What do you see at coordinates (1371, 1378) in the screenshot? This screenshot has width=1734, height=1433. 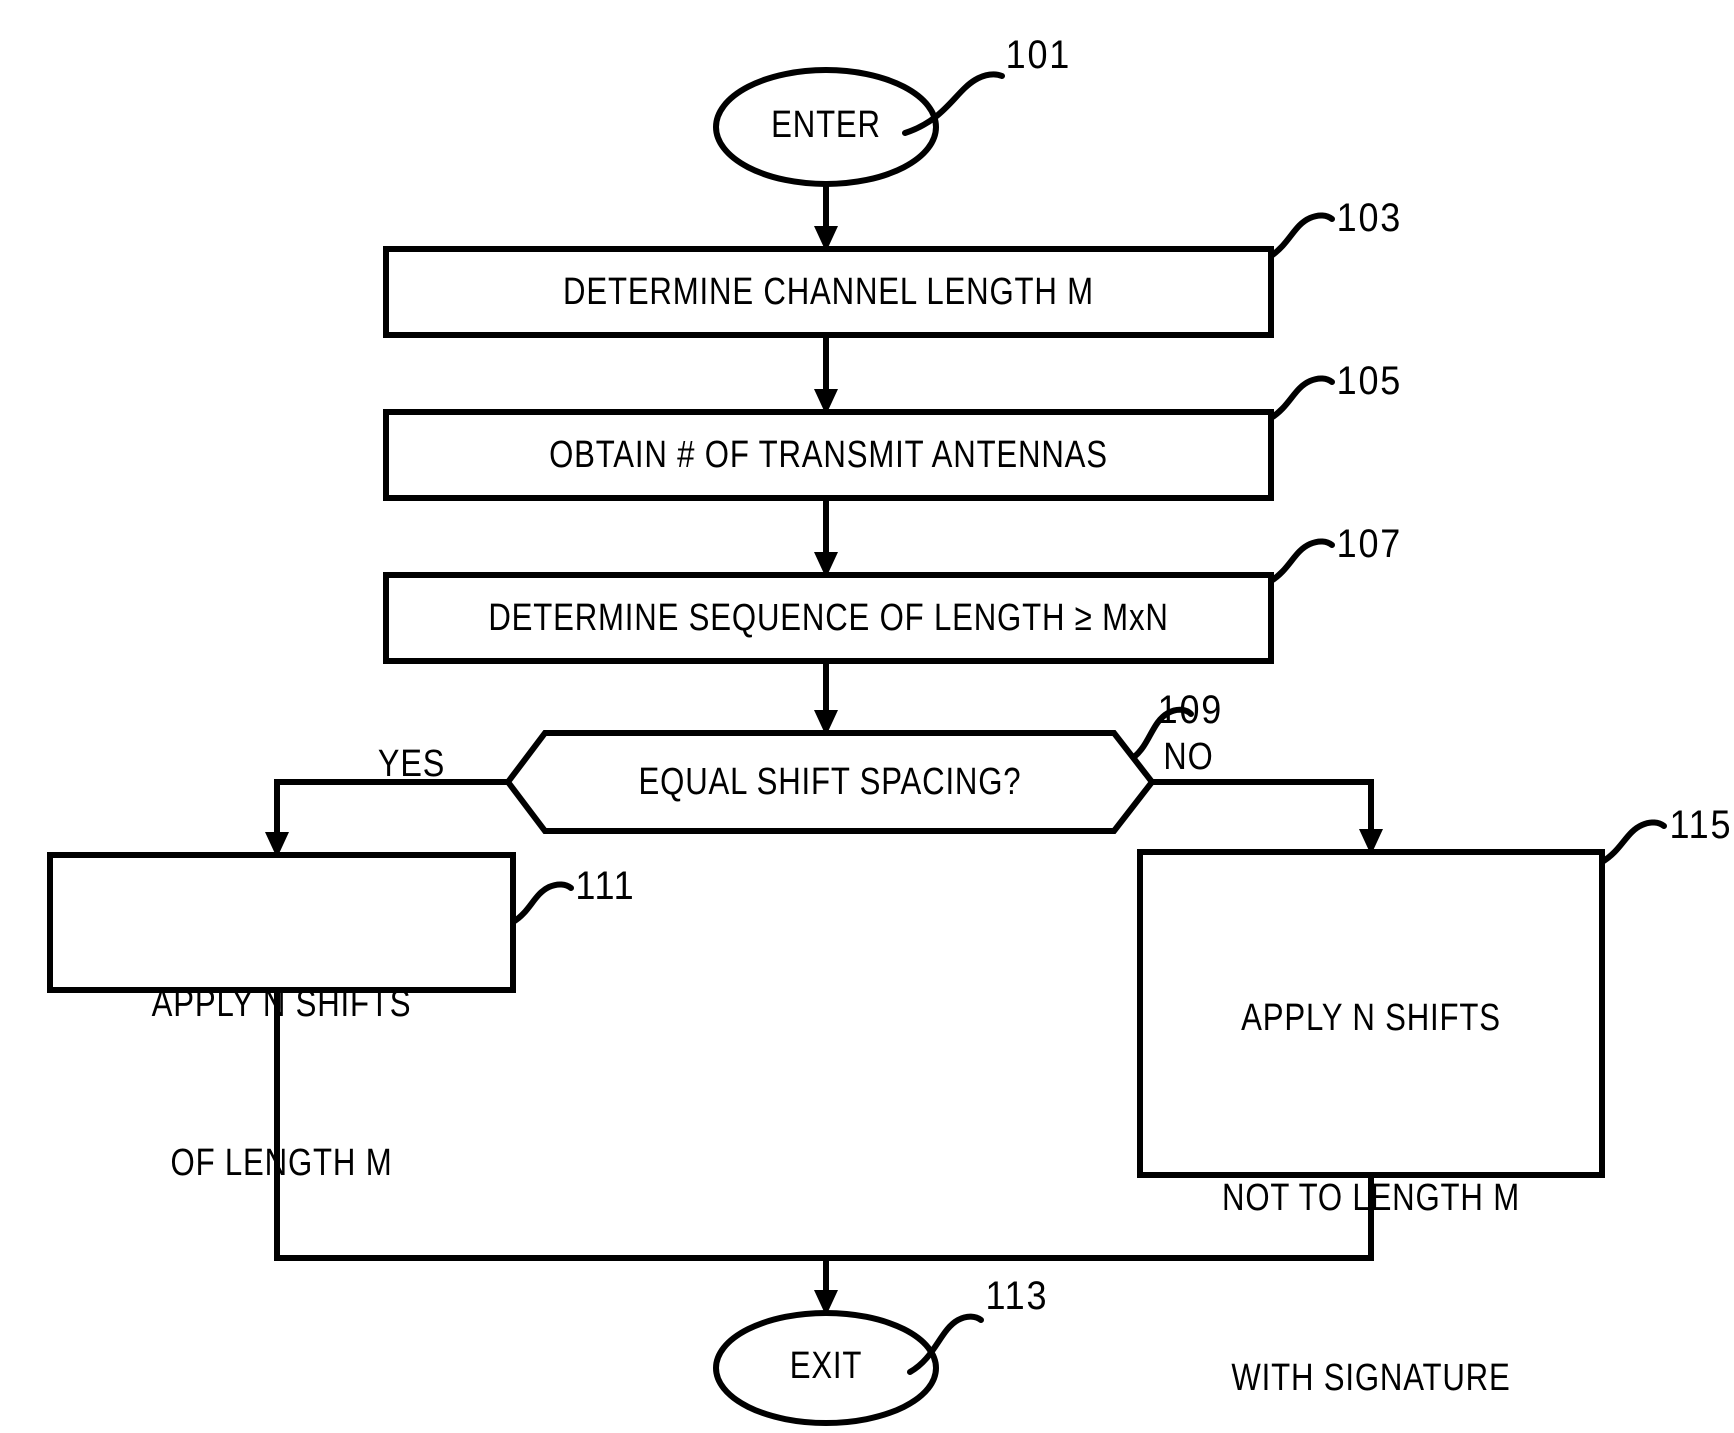 I see `process-box-115-line-3: WITH SIGNATURE` at bounding box center [1371, 1378].